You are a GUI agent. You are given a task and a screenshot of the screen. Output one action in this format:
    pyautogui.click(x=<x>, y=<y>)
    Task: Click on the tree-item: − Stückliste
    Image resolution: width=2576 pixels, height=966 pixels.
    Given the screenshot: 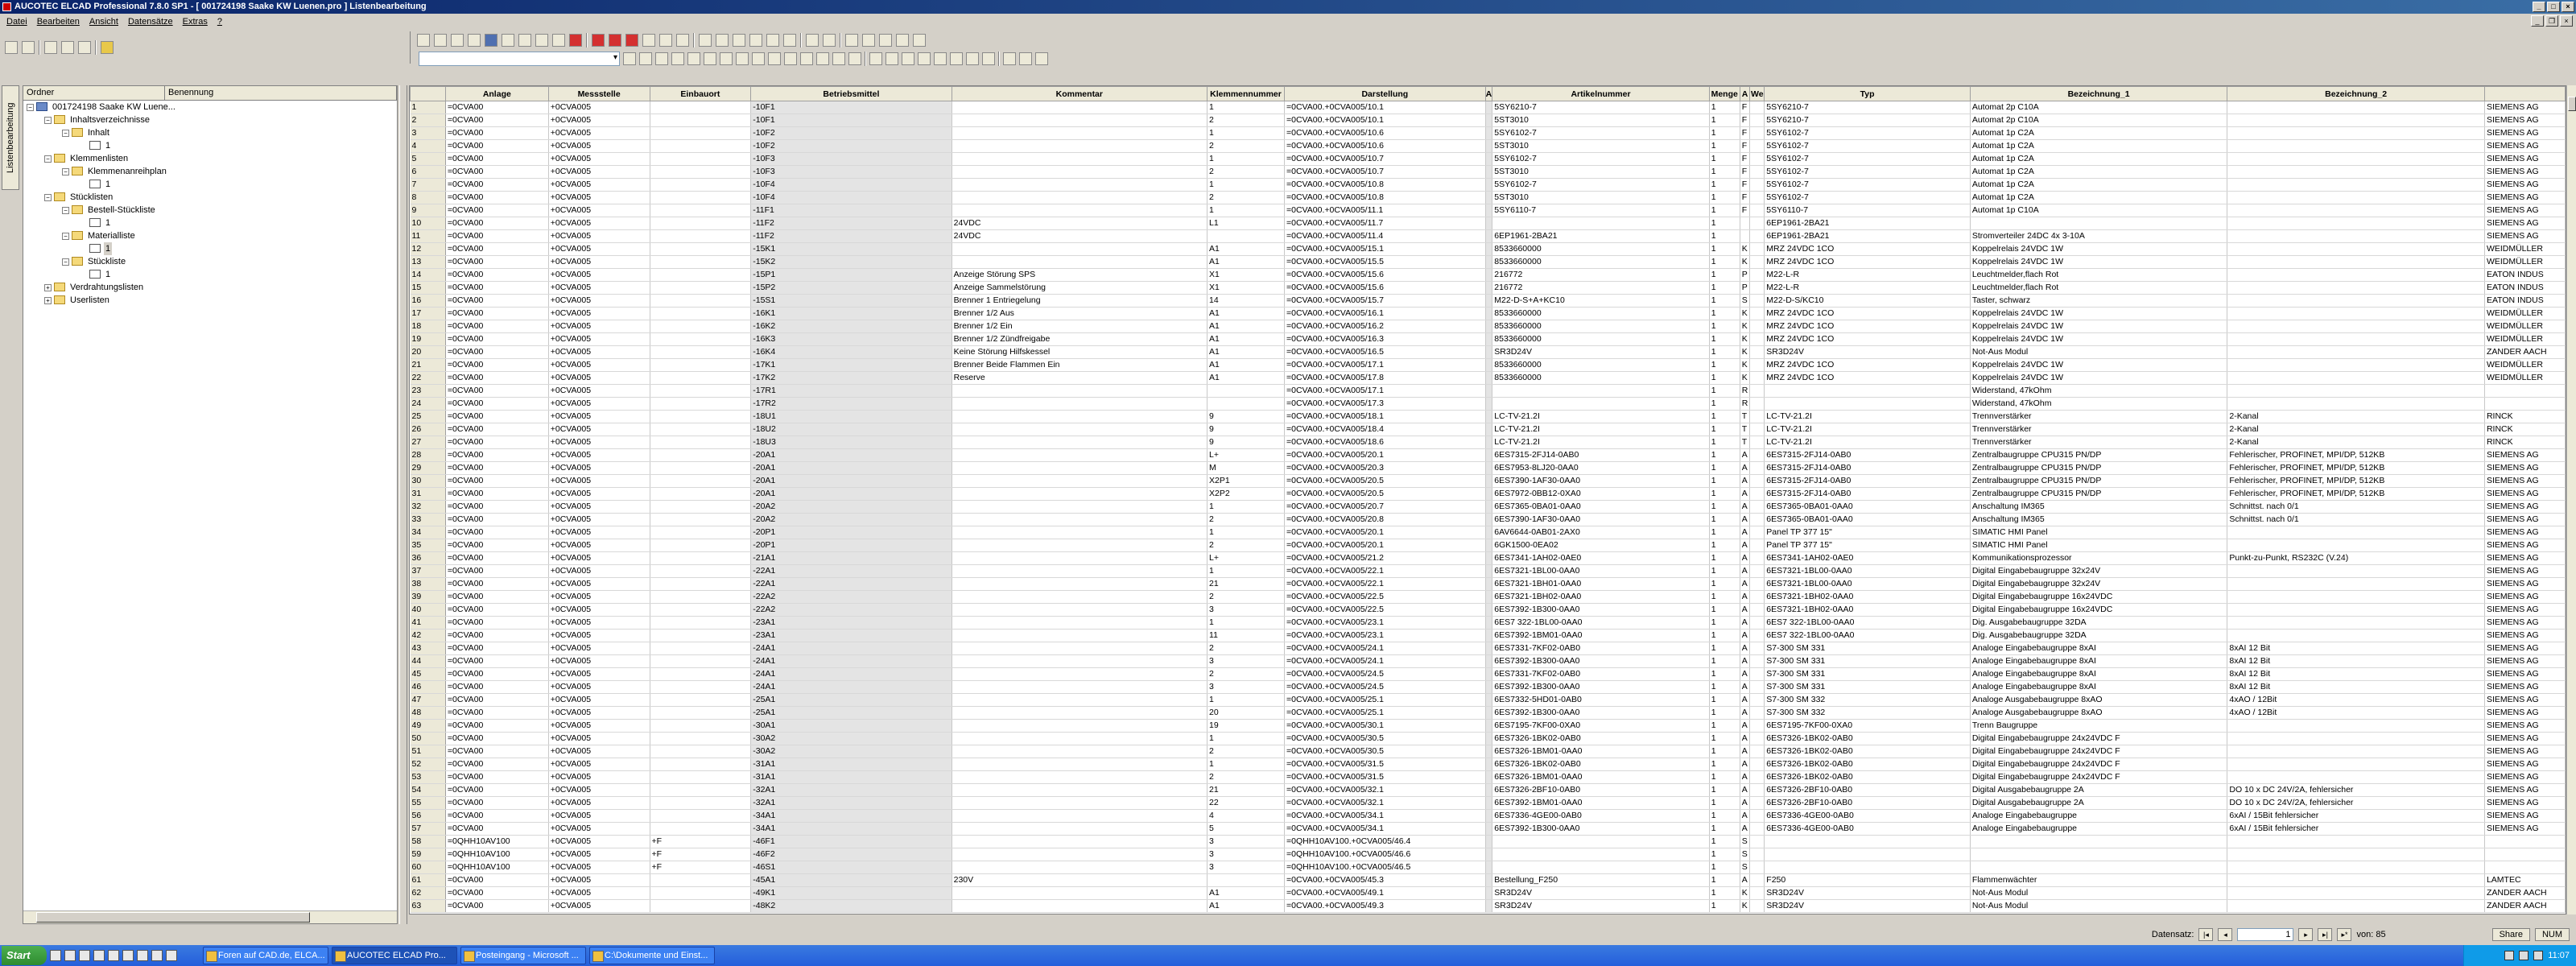 What is the action you would take?
    pyautogui.click(x=210, y=261)
    